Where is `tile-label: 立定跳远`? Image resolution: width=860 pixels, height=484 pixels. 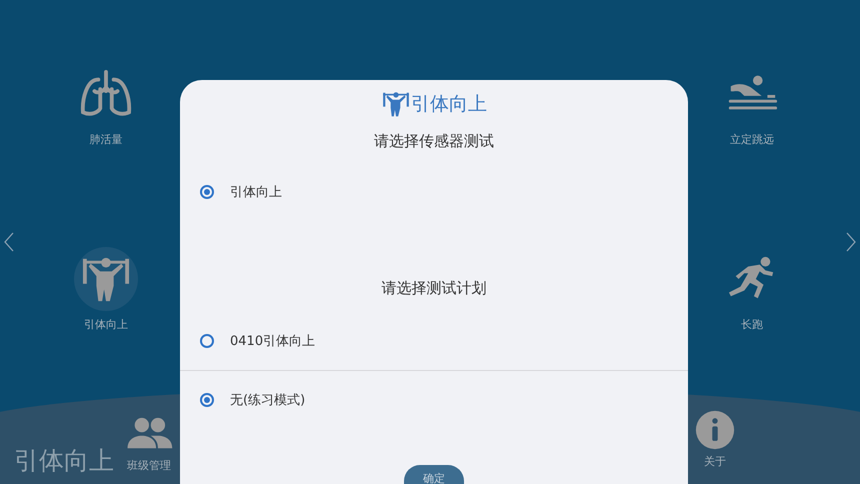 tile-label: 立定跳远 is located at coordinates (752, 139).